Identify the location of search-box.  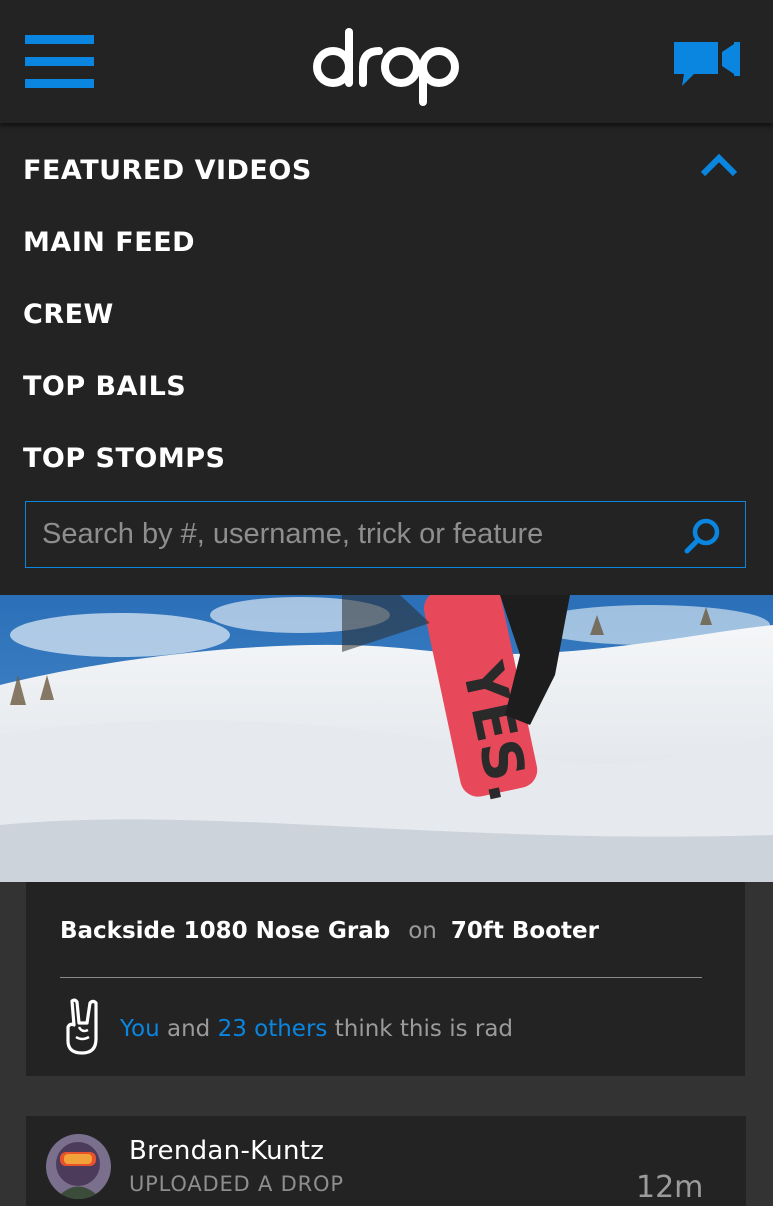
(385, 534).